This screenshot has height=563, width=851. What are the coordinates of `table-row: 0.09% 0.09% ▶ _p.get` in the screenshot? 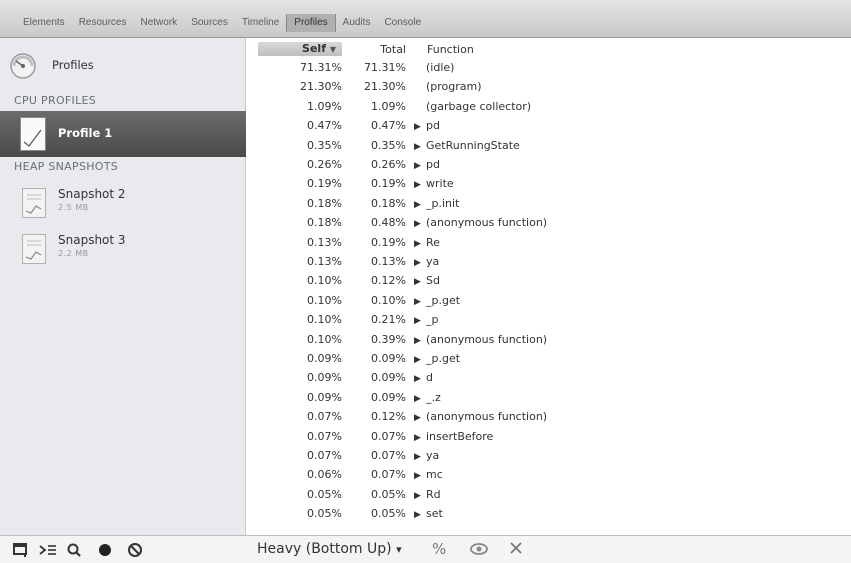 It's located at (548, 358).